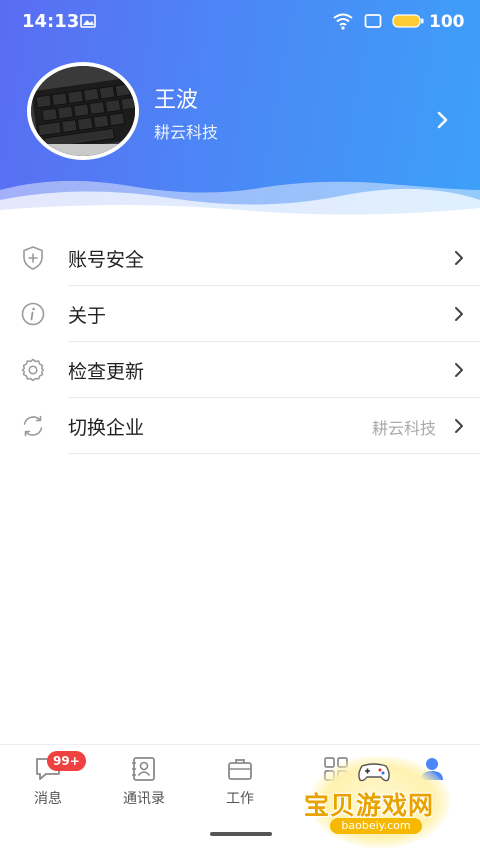 The width and height of the screenshot is (480, 853). I want to click on tab-contacts: 通讯录, so click(144, 780).